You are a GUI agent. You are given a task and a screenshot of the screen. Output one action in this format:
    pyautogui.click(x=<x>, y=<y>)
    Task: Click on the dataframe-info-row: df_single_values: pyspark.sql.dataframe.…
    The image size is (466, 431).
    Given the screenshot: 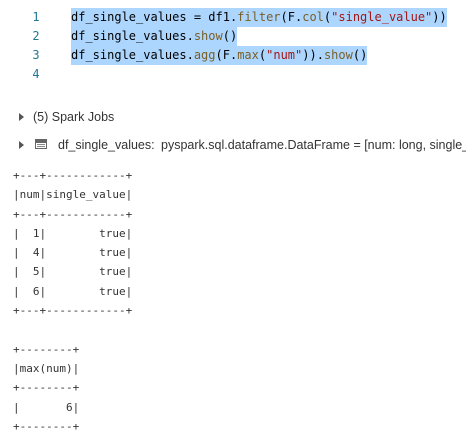 What is the action you would take?
    pyautogui.click(x=233, y=145)
    